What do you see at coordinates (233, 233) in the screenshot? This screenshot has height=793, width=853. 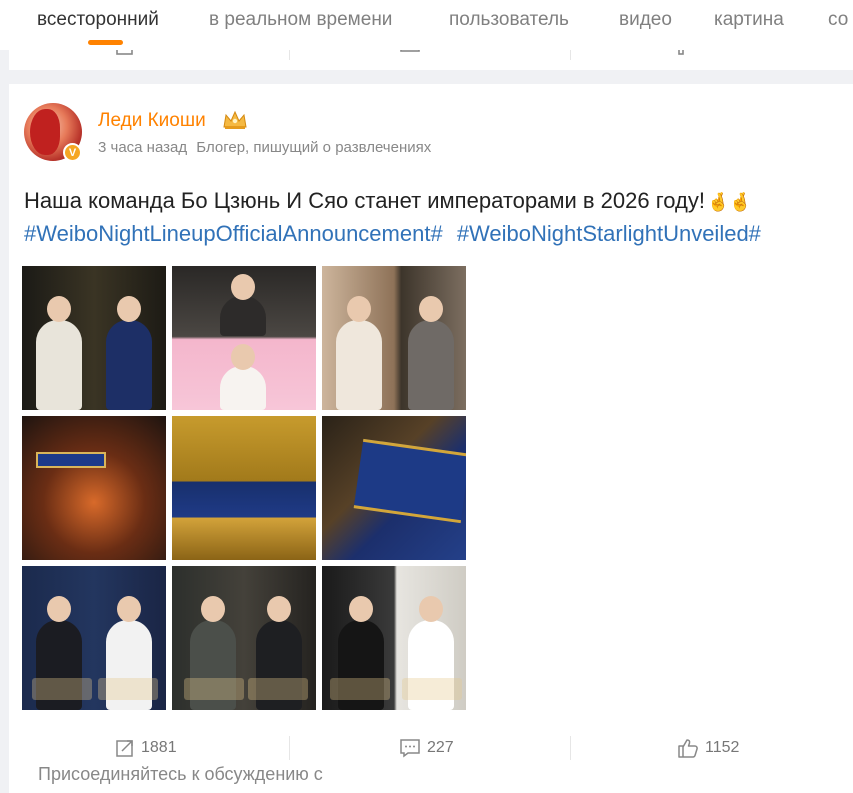 I see `hashtag-link: #WeiboNightLineupOfficialAnnouncement#` at bounding box center [233, 233].